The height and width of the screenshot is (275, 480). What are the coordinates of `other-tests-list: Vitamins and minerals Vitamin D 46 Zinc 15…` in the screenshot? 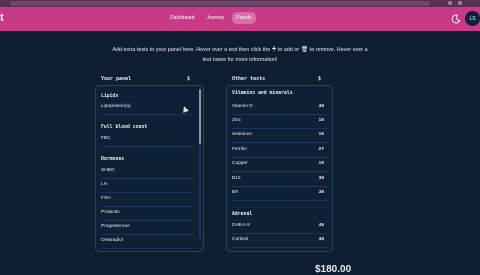 It's located at (279, 168).